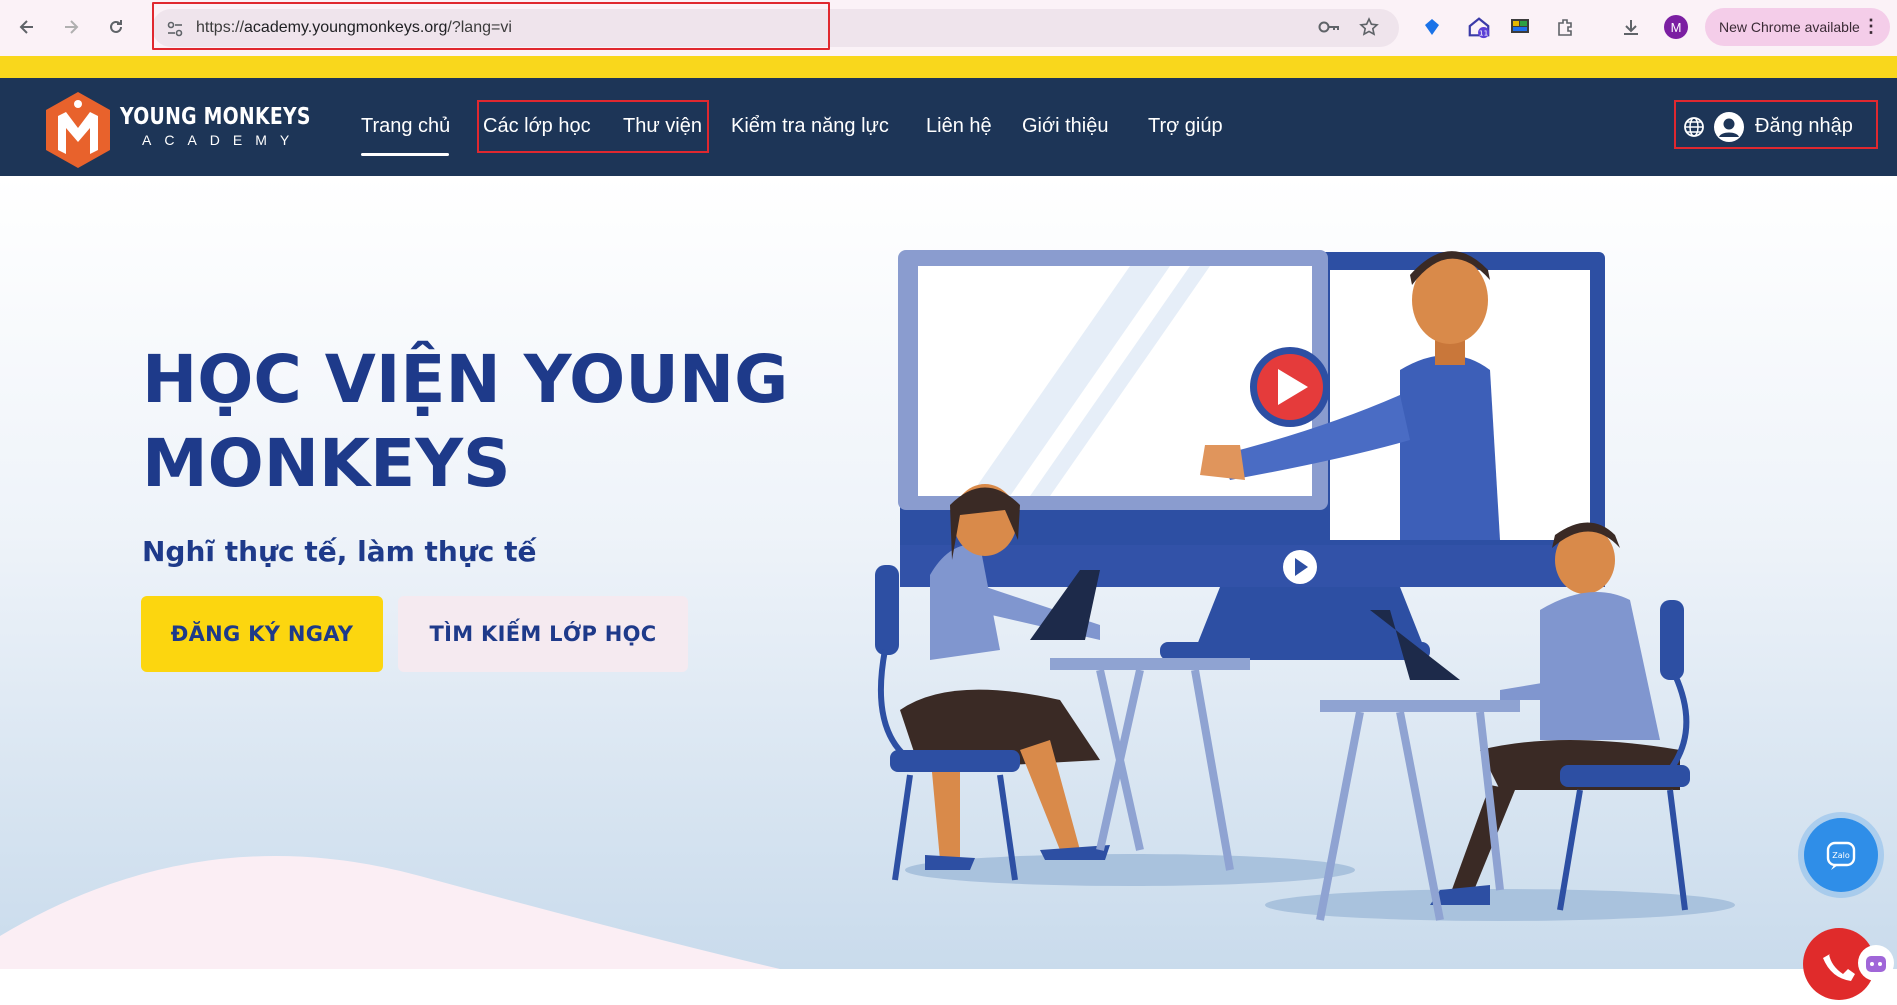 The width and height of the screenshot is (1897, 1005). Describe the element at coordinates (1565, 27) in the screenshot. I see `extension-icon` at that location.